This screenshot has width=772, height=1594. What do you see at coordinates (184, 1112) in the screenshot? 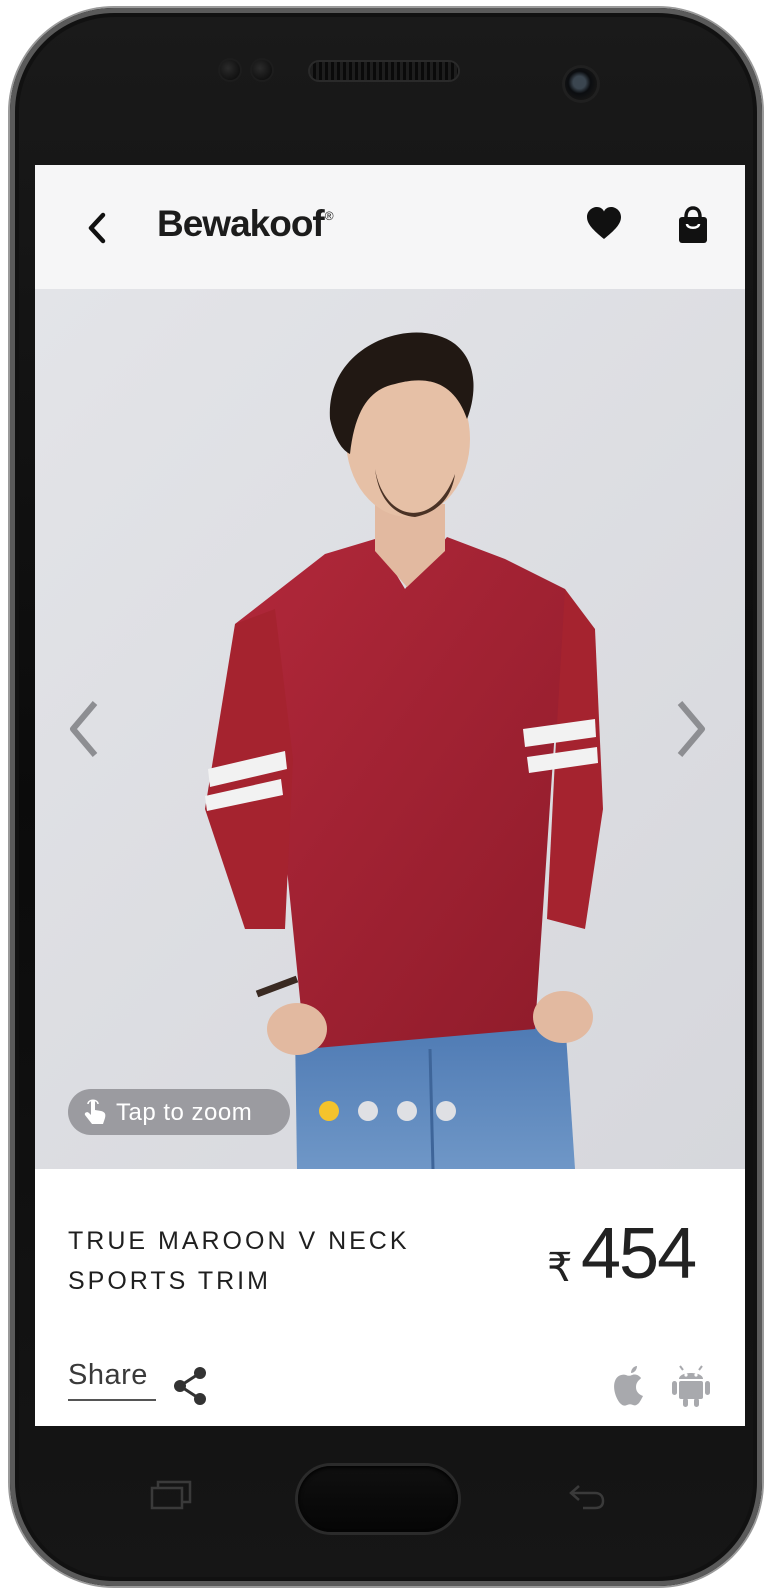
I see `tap-to-zoom-label: Tap to zoom` at bounding box center [184, 1112].